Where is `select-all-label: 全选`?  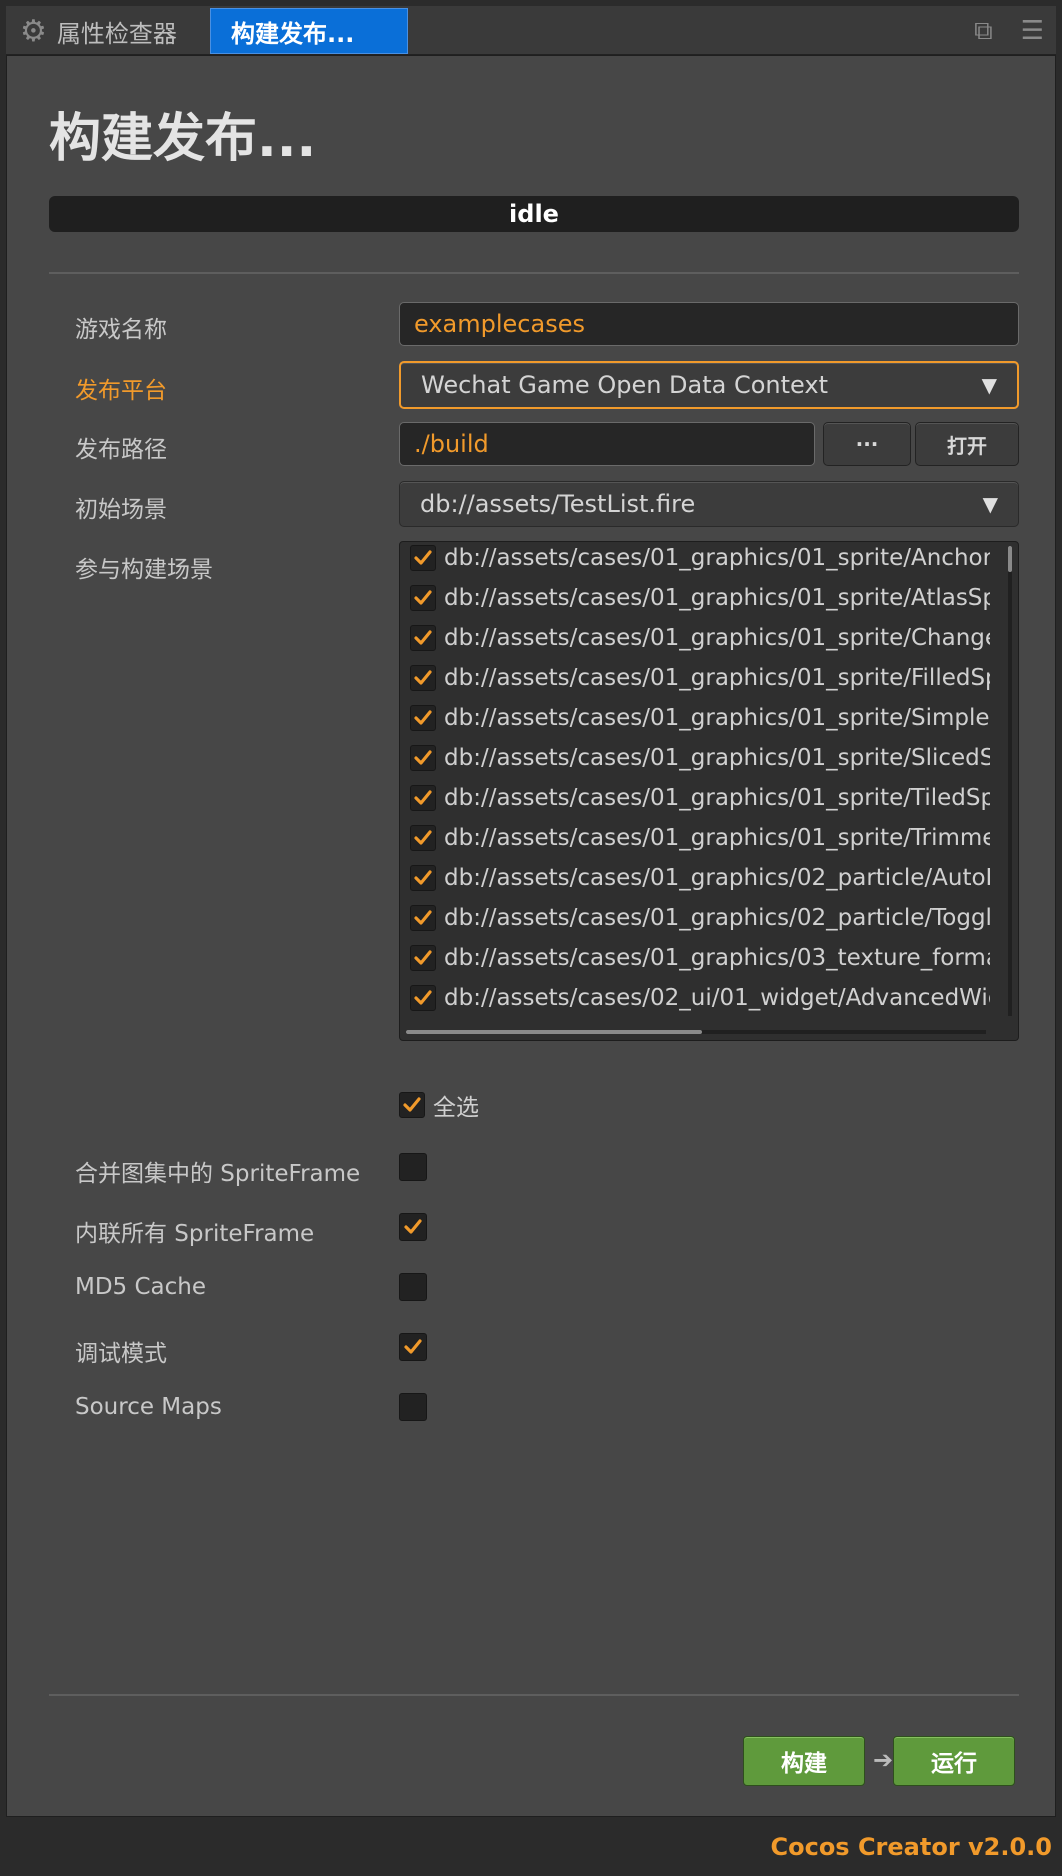 select-all-label: 全选 is located at coordinates (456, 1108).